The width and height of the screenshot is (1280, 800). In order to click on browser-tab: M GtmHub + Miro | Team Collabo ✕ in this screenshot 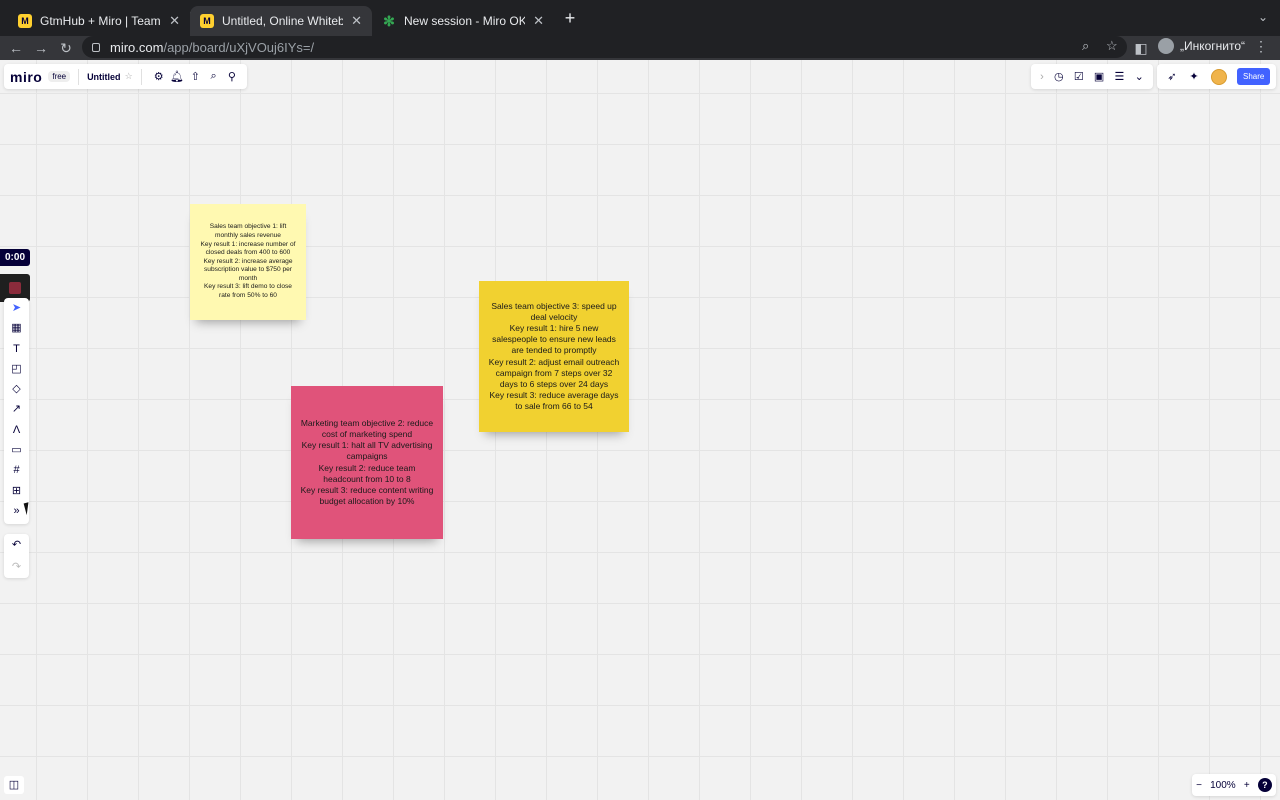, I will do `click(99, 21)`.